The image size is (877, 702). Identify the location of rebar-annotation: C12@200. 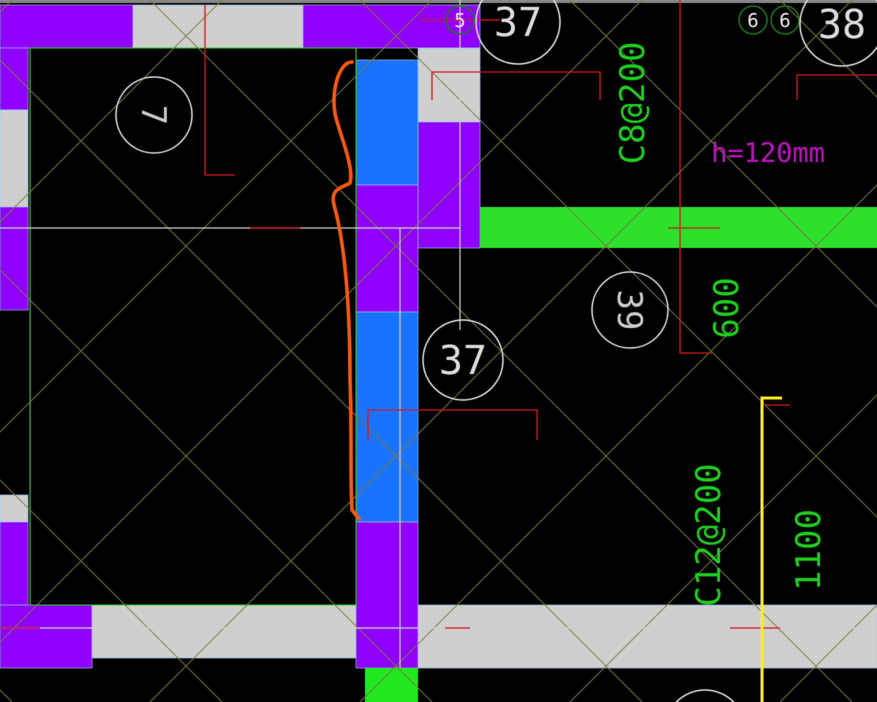
(709, 535).